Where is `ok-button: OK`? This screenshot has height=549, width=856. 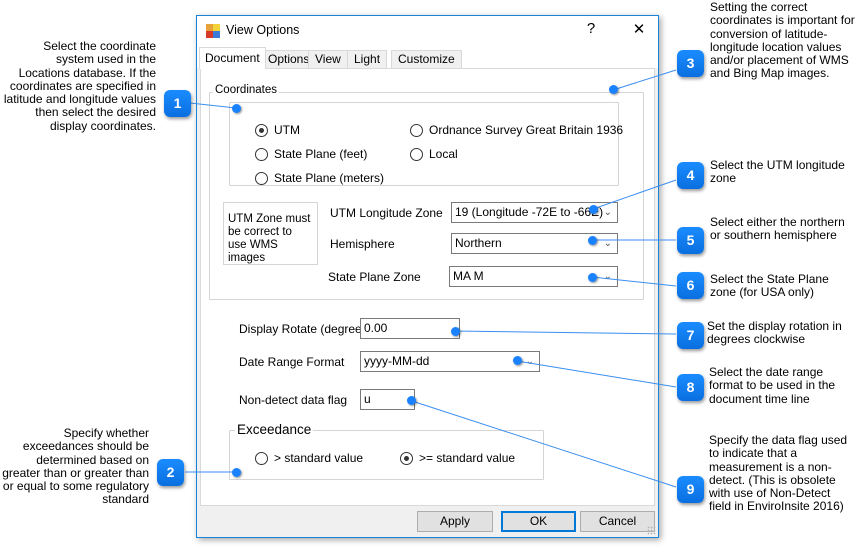 ok-button: OK is located at coordinates (538, 521).